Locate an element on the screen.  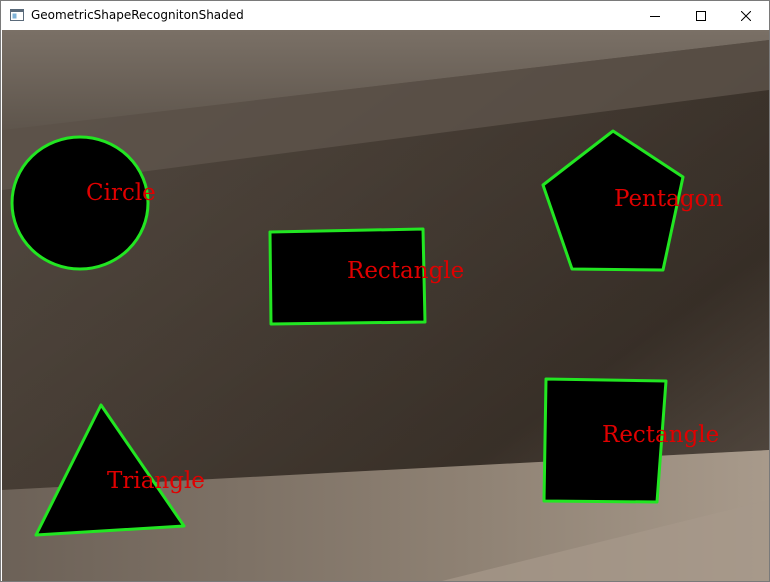
minimize-button is located at coordinates (655, 15).